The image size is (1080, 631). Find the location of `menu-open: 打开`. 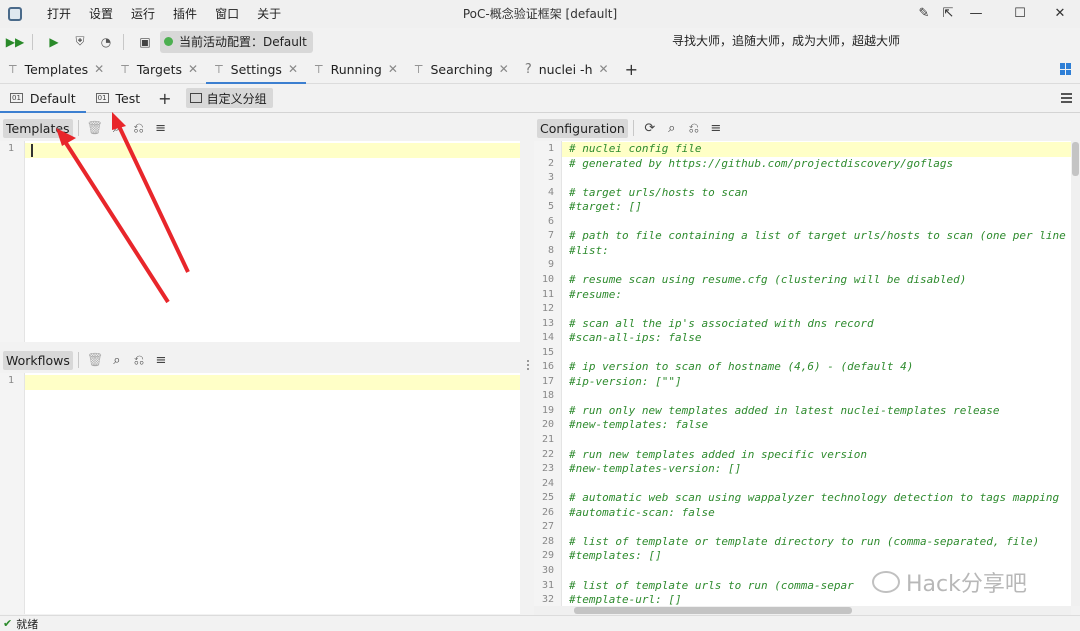

menu-open: 打开 is located at coordinates (59, 14).